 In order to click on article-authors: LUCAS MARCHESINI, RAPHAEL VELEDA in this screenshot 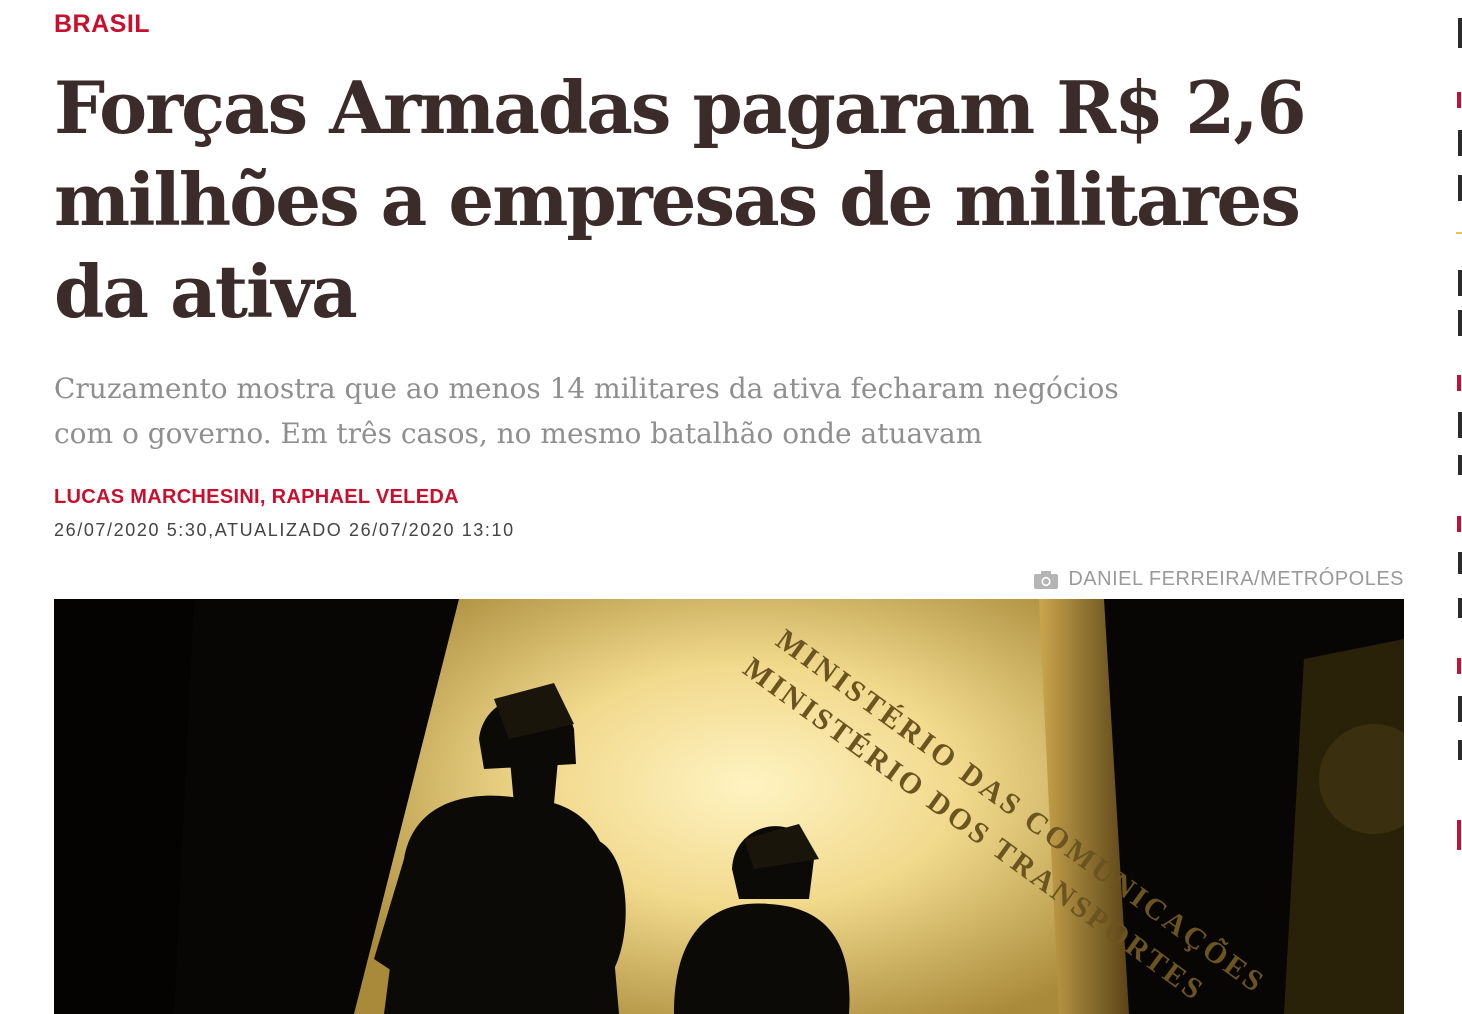, I will do `click(256, 497)`.